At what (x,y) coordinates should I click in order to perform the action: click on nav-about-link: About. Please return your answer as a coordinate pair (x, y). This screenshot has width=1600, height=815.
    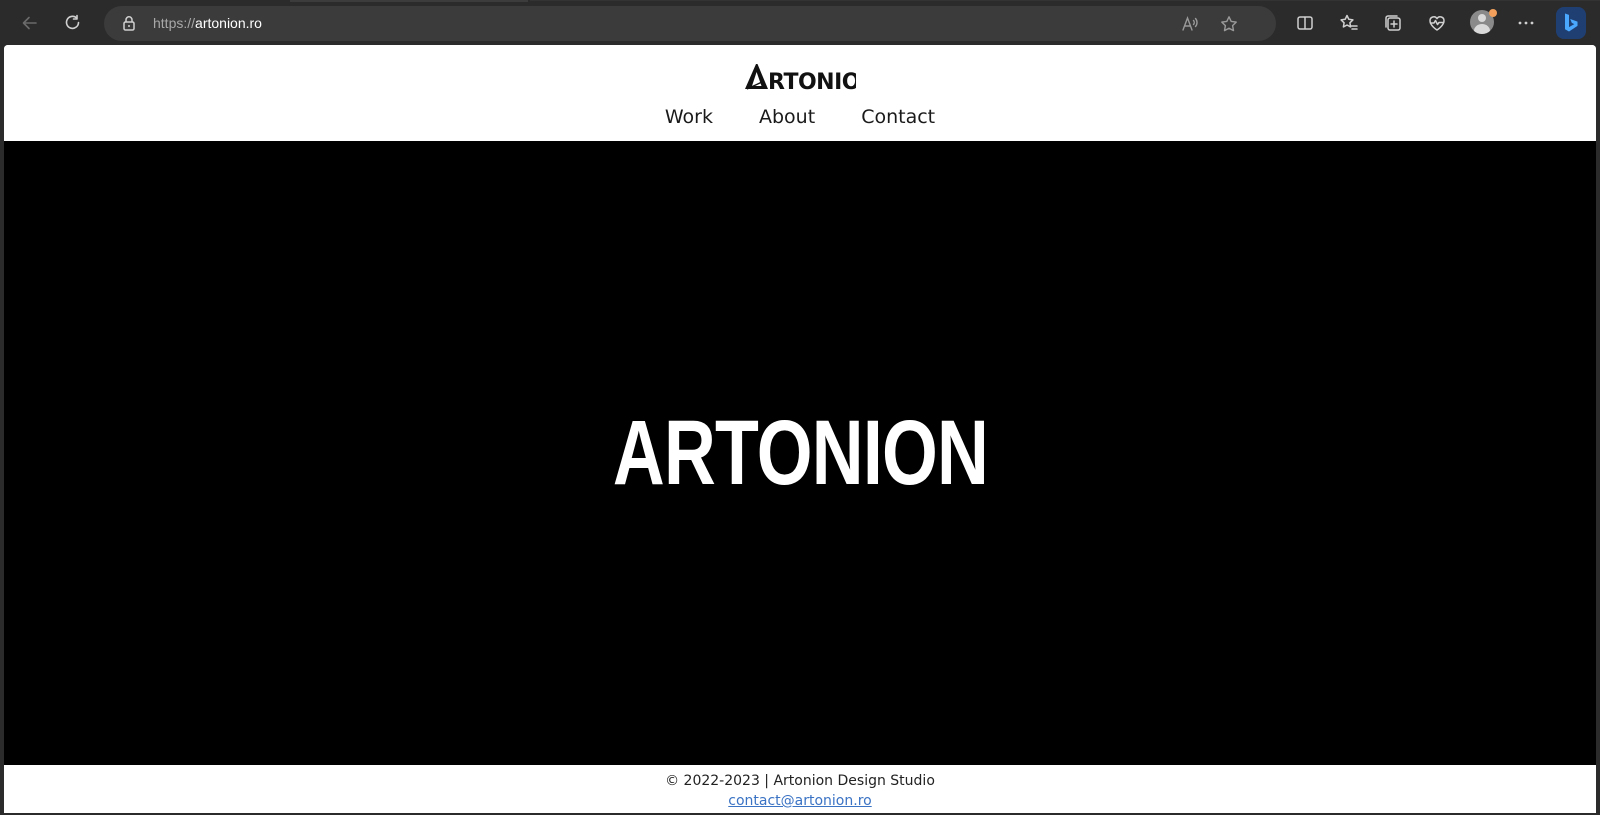
    Looking at the image, I should click on (787, 118).